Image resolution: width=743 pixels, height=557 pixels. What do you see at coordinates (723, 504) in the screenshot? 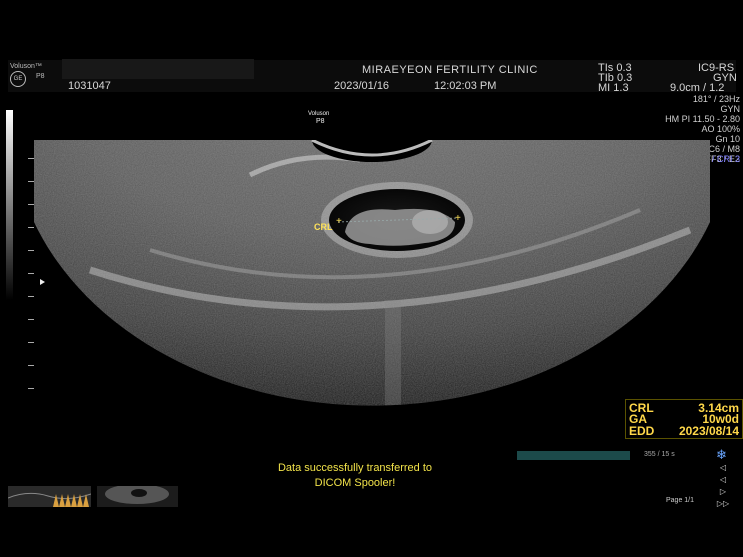
I see `nav-last-button: ▷▷` at bounding box center [723, 504].